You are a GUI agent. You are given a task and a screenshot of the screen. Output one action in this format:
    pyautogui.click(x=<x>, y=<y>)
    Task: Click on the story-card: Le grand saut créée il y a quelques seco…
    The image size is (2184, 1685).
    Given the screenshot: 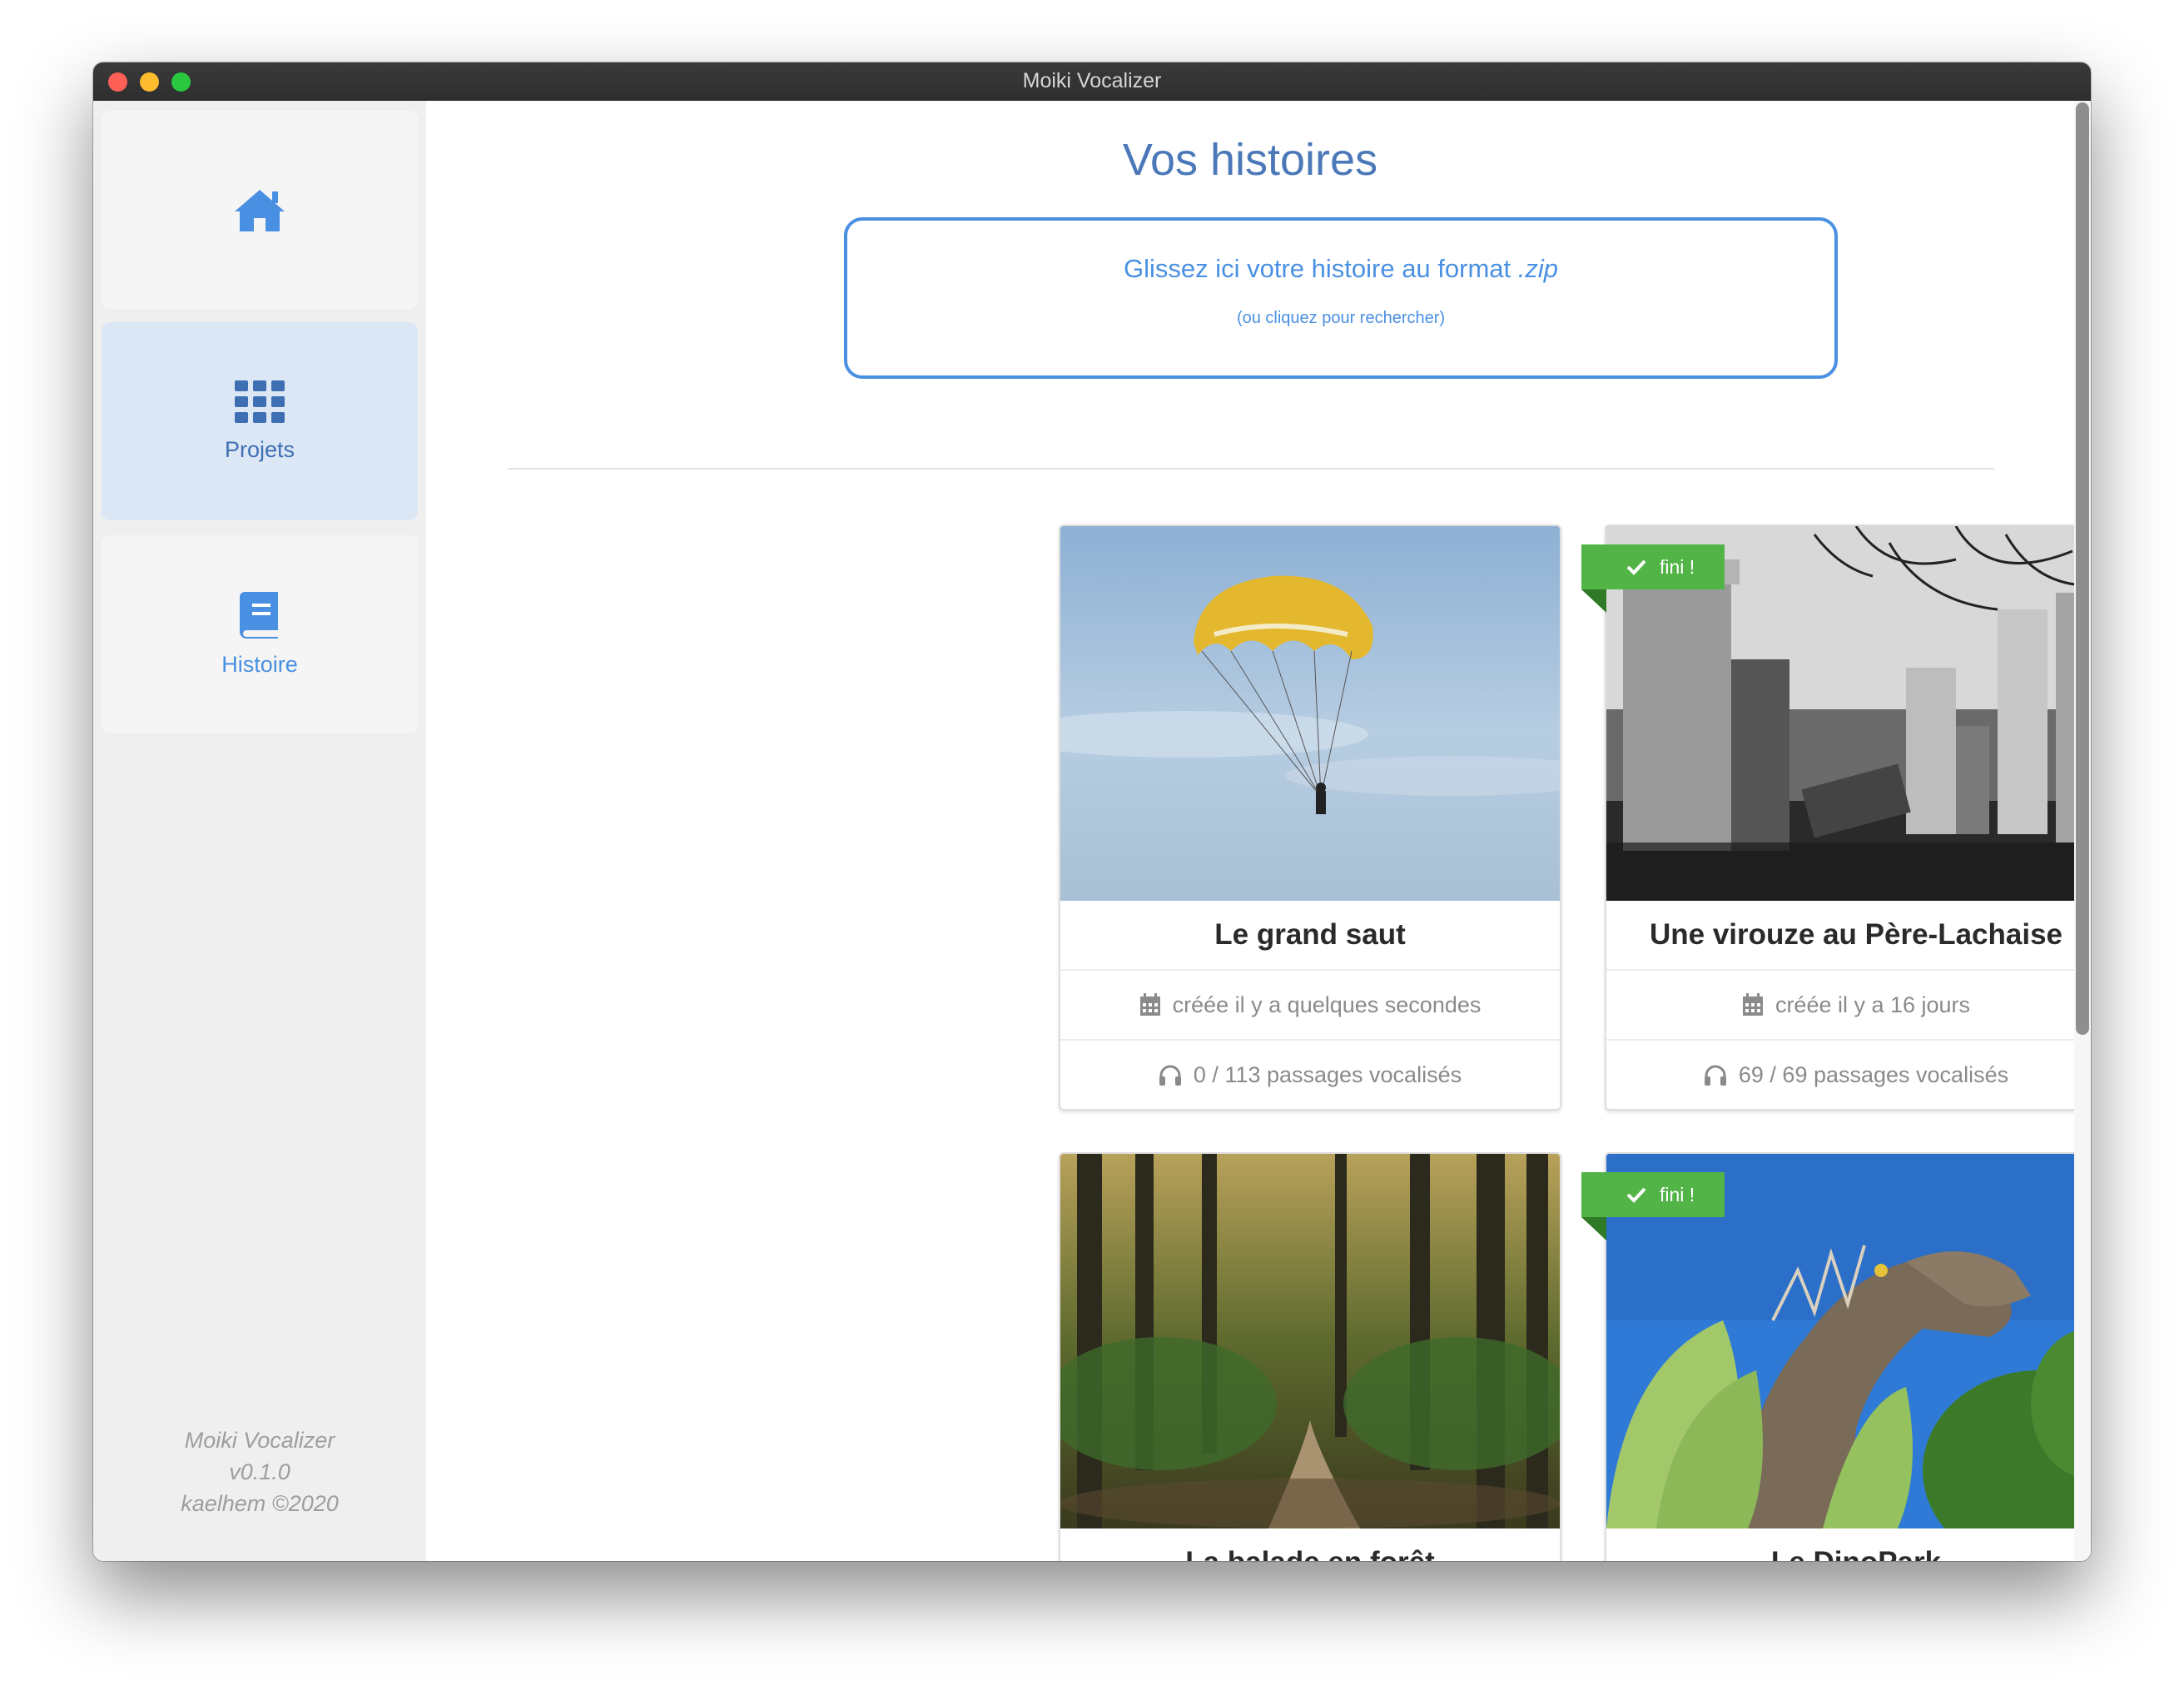 What is the action you would take?
    pyautogui.click(x=1310, y=817)
    